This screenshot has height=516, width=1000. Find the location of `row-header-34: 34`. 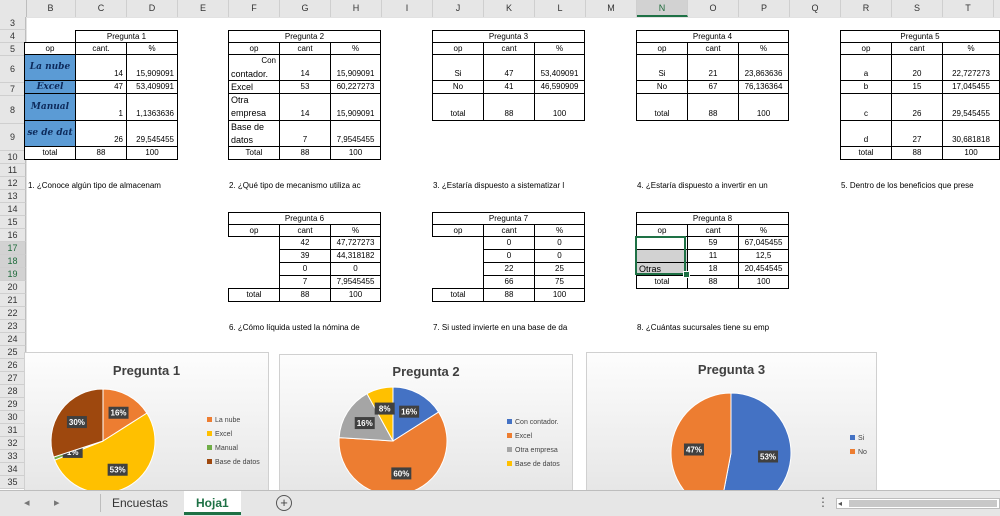

row-header-34: 34 is located at coordinates (13, 469).